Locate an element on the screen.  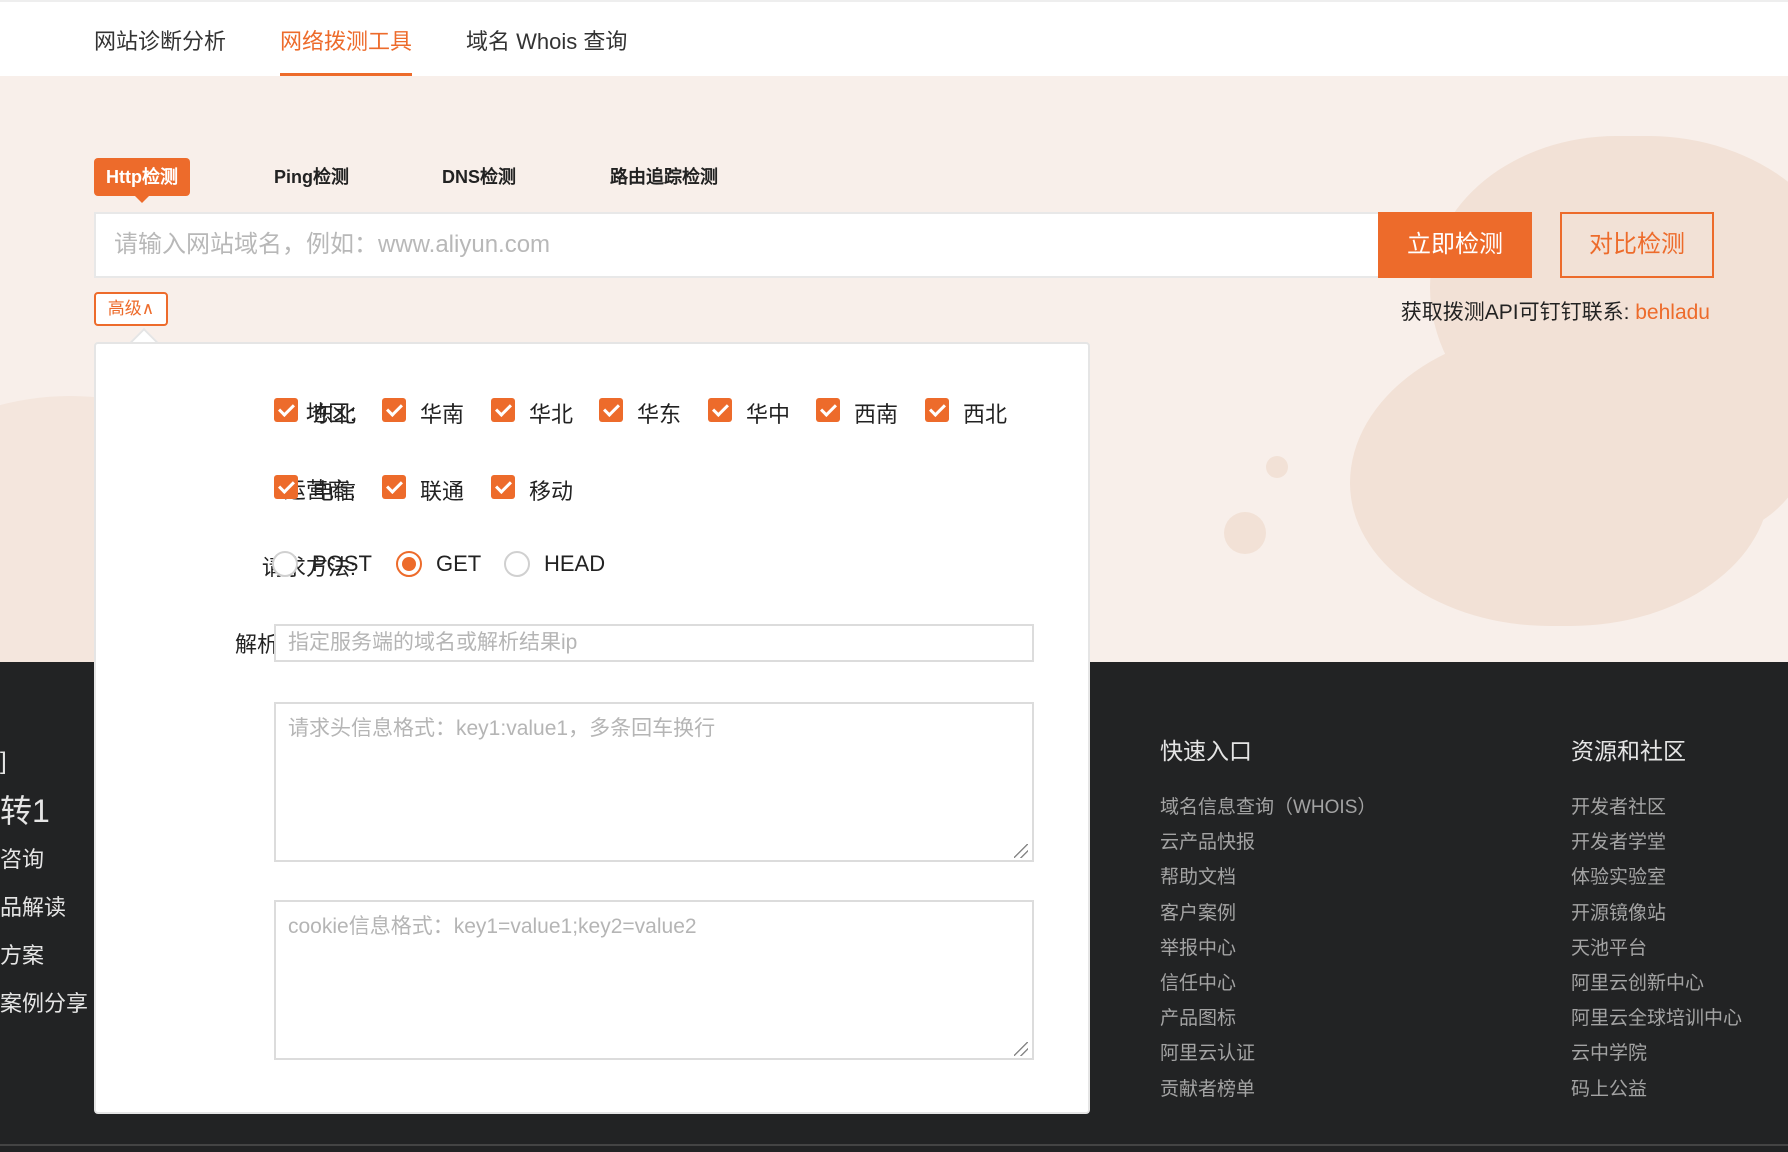
region-option: 西北 is located at coordinates (985, 413).